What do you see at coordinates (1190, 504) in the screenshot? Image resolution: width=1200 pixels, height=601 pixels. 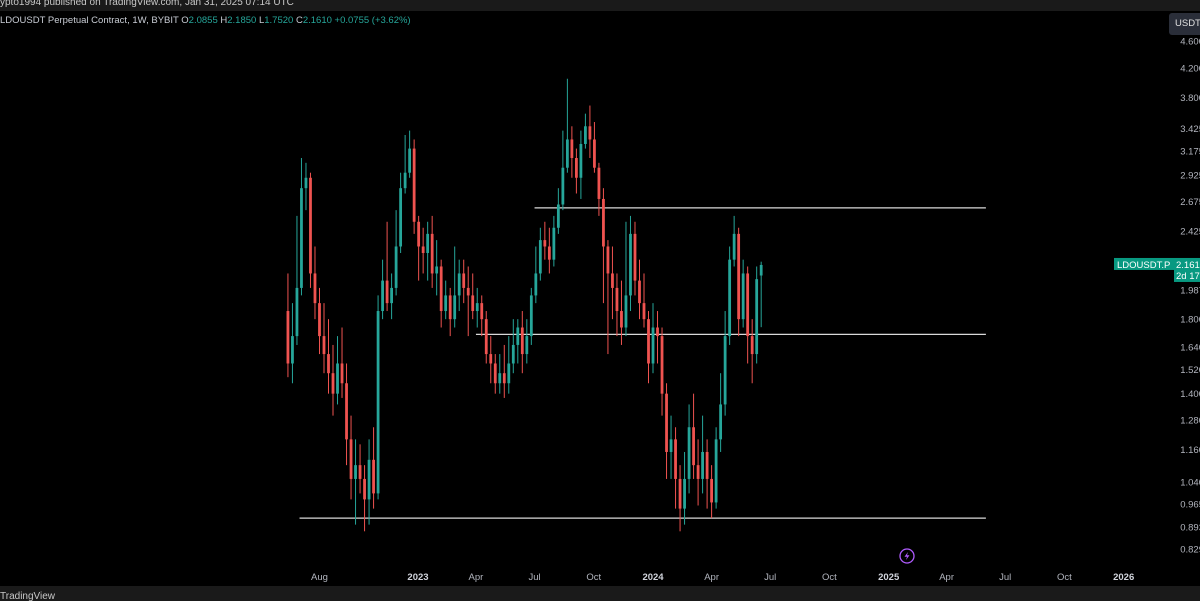 I see `y-tick-label: 0.965` at bounding box center [1190, 504].